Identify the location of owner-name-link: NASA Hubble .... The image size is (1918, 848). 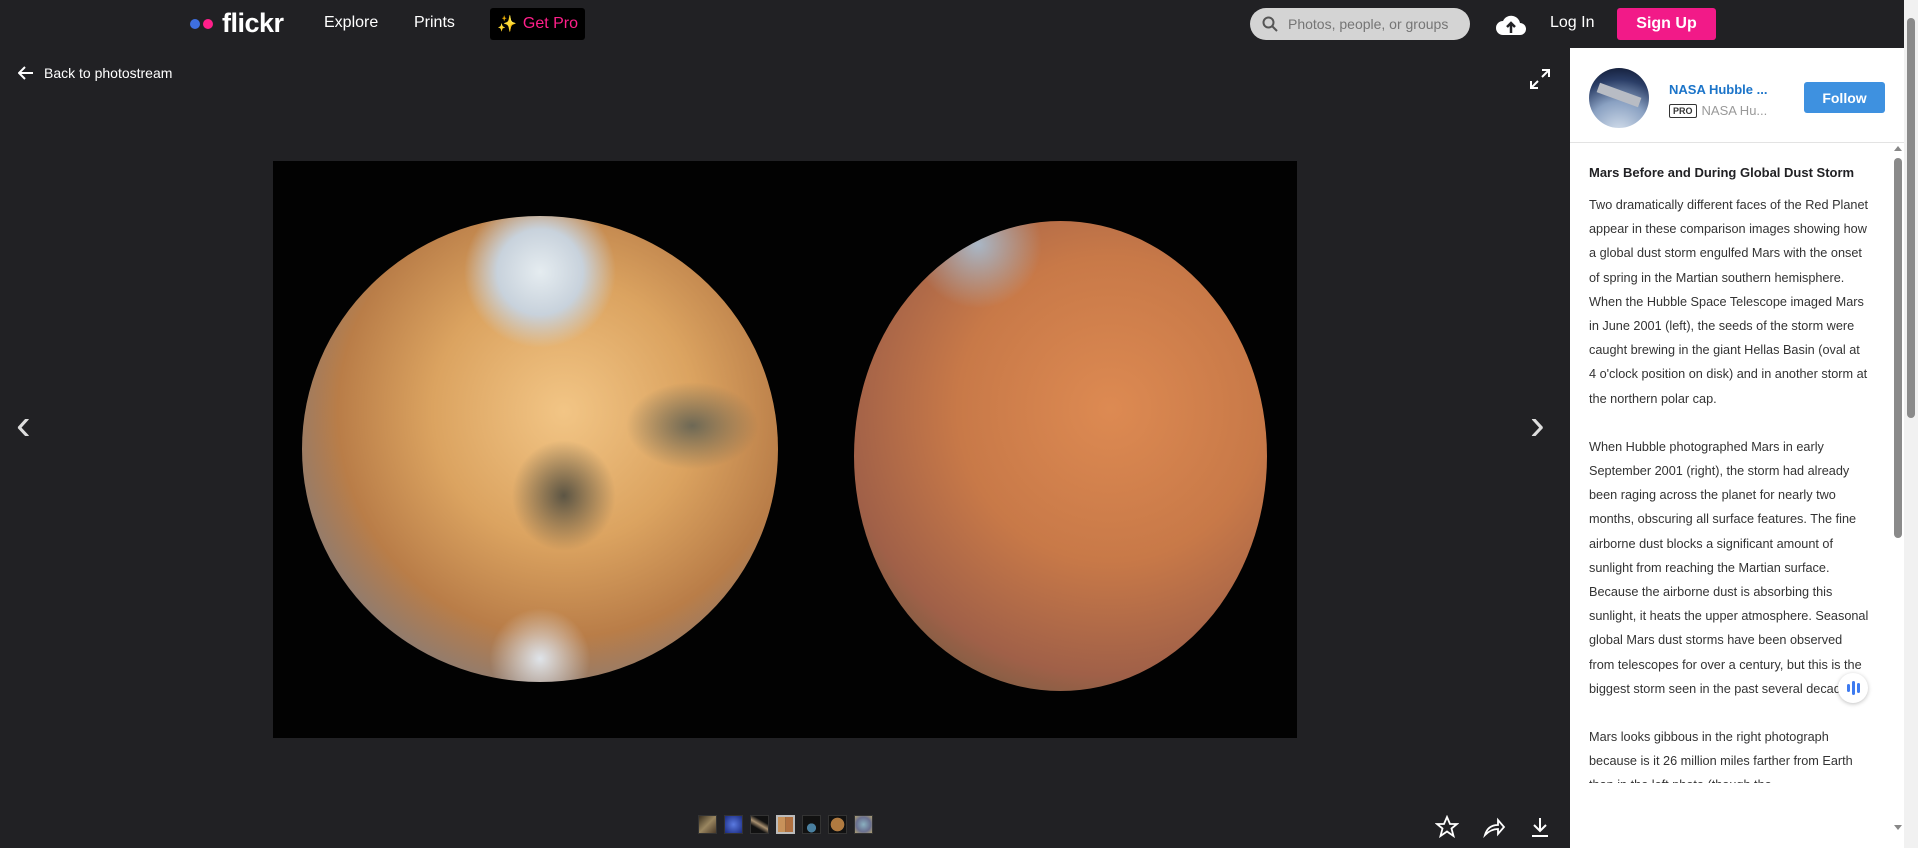
(1718, 89).